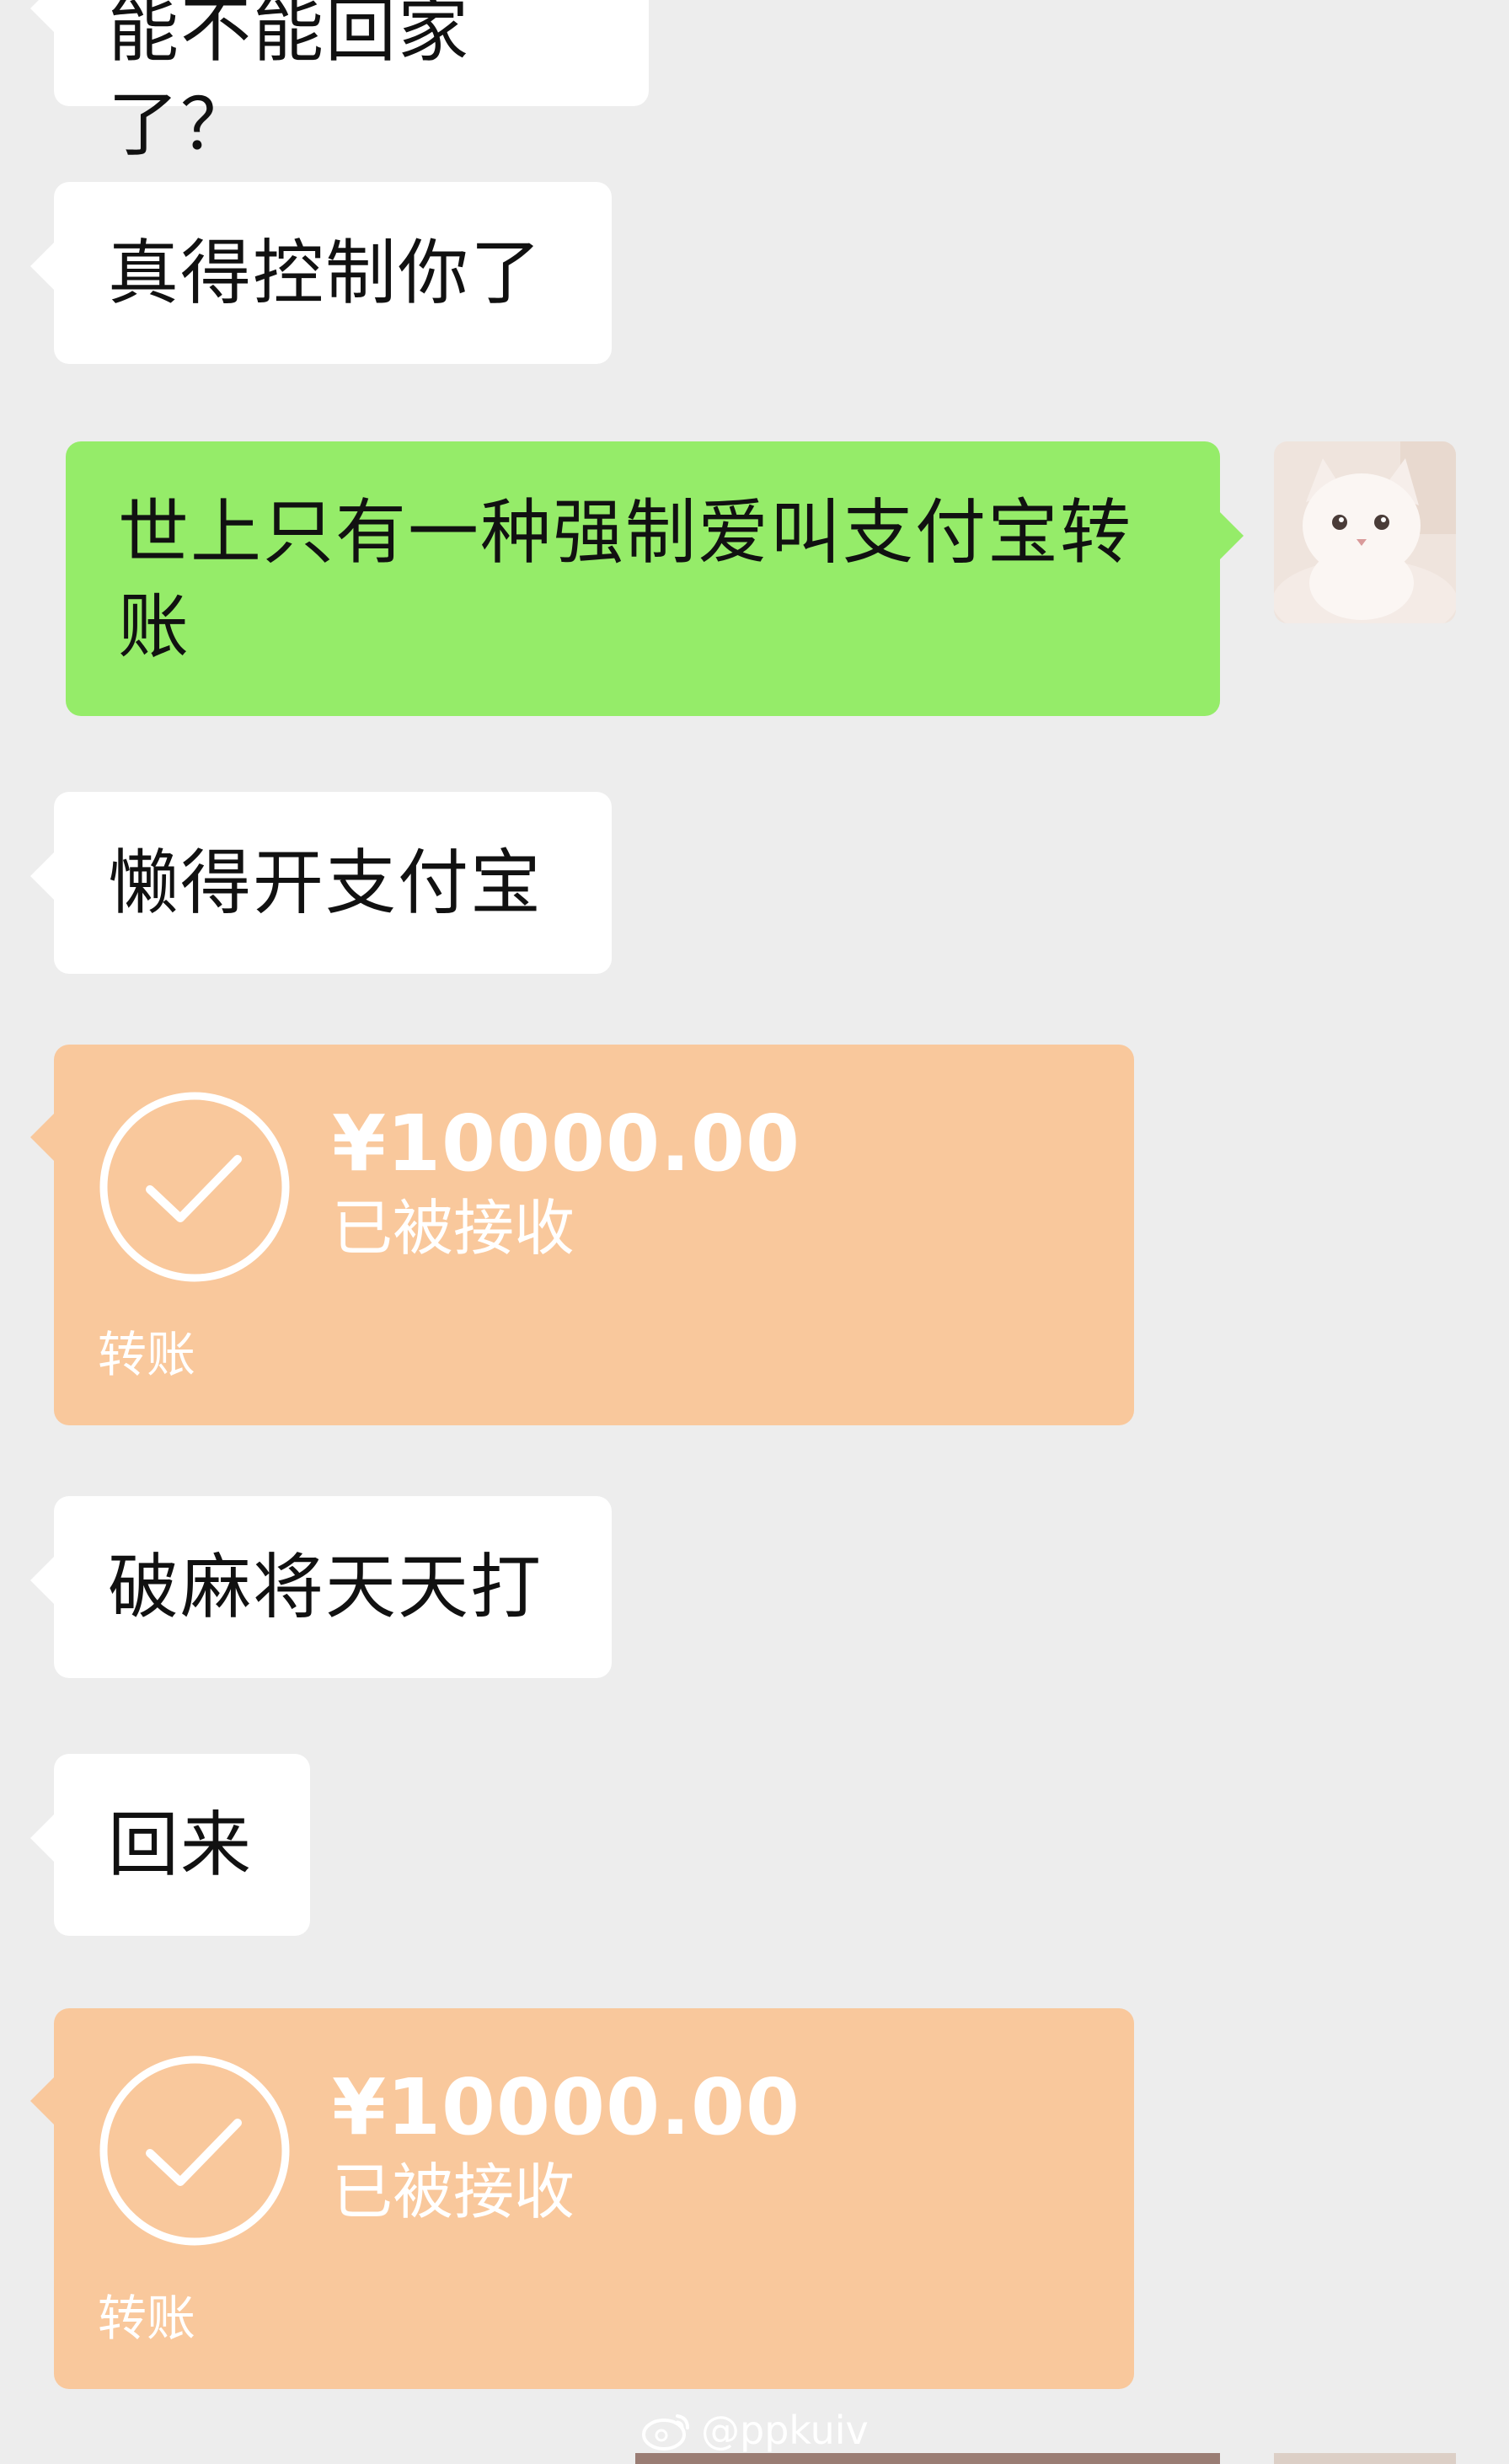  I want to click on message-bubble-incoming: 真得控制你了, so click(321, 273).